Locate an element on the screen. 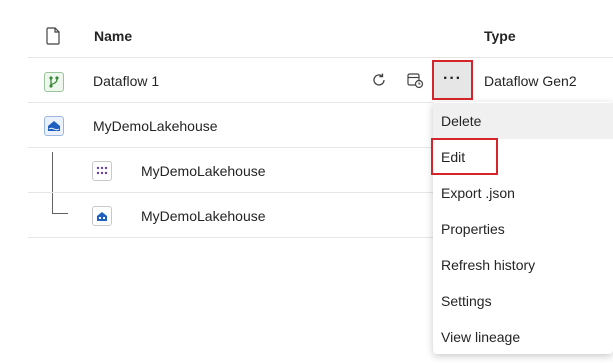 The width and height of the screenshot is (613, 363). menu-item-properties: Properties is located at coordinates (523, 229).